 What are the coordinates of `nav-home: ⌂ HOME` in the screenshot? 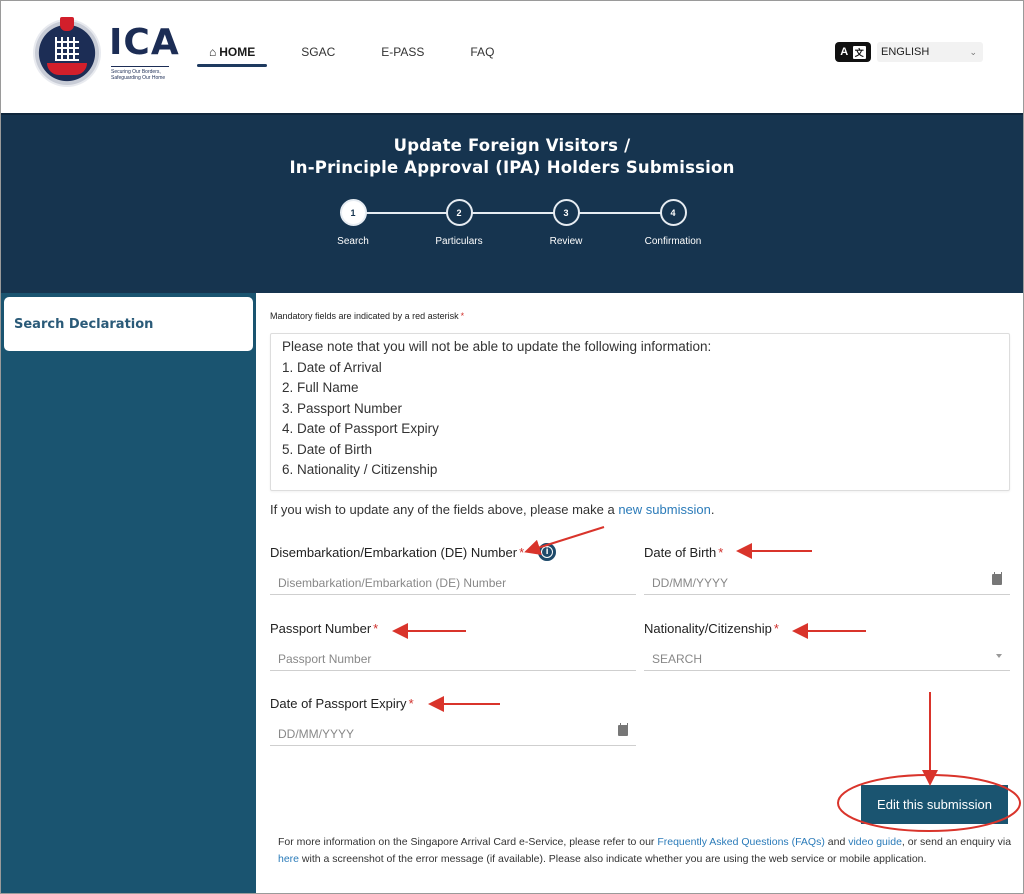 It's located at (232, 53).